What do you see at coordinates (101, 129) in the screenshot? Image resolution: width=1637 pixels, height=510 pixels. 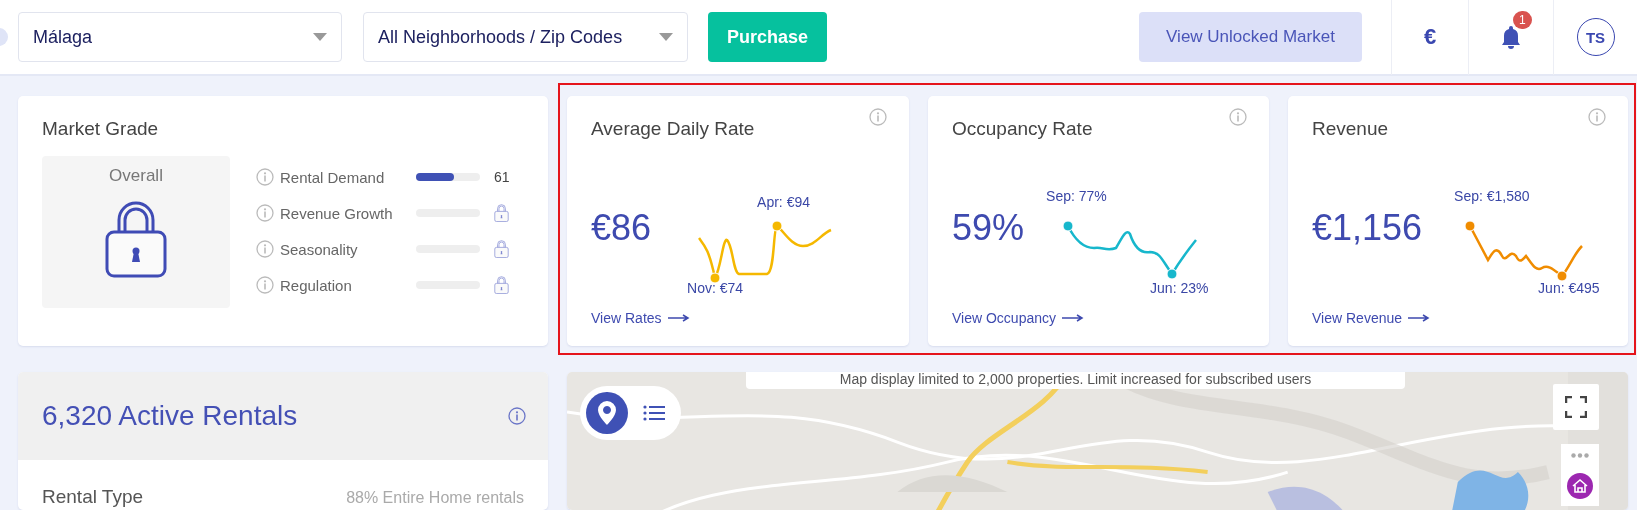 I see `card-title: Market Grade` at bounding box center [101, 129].